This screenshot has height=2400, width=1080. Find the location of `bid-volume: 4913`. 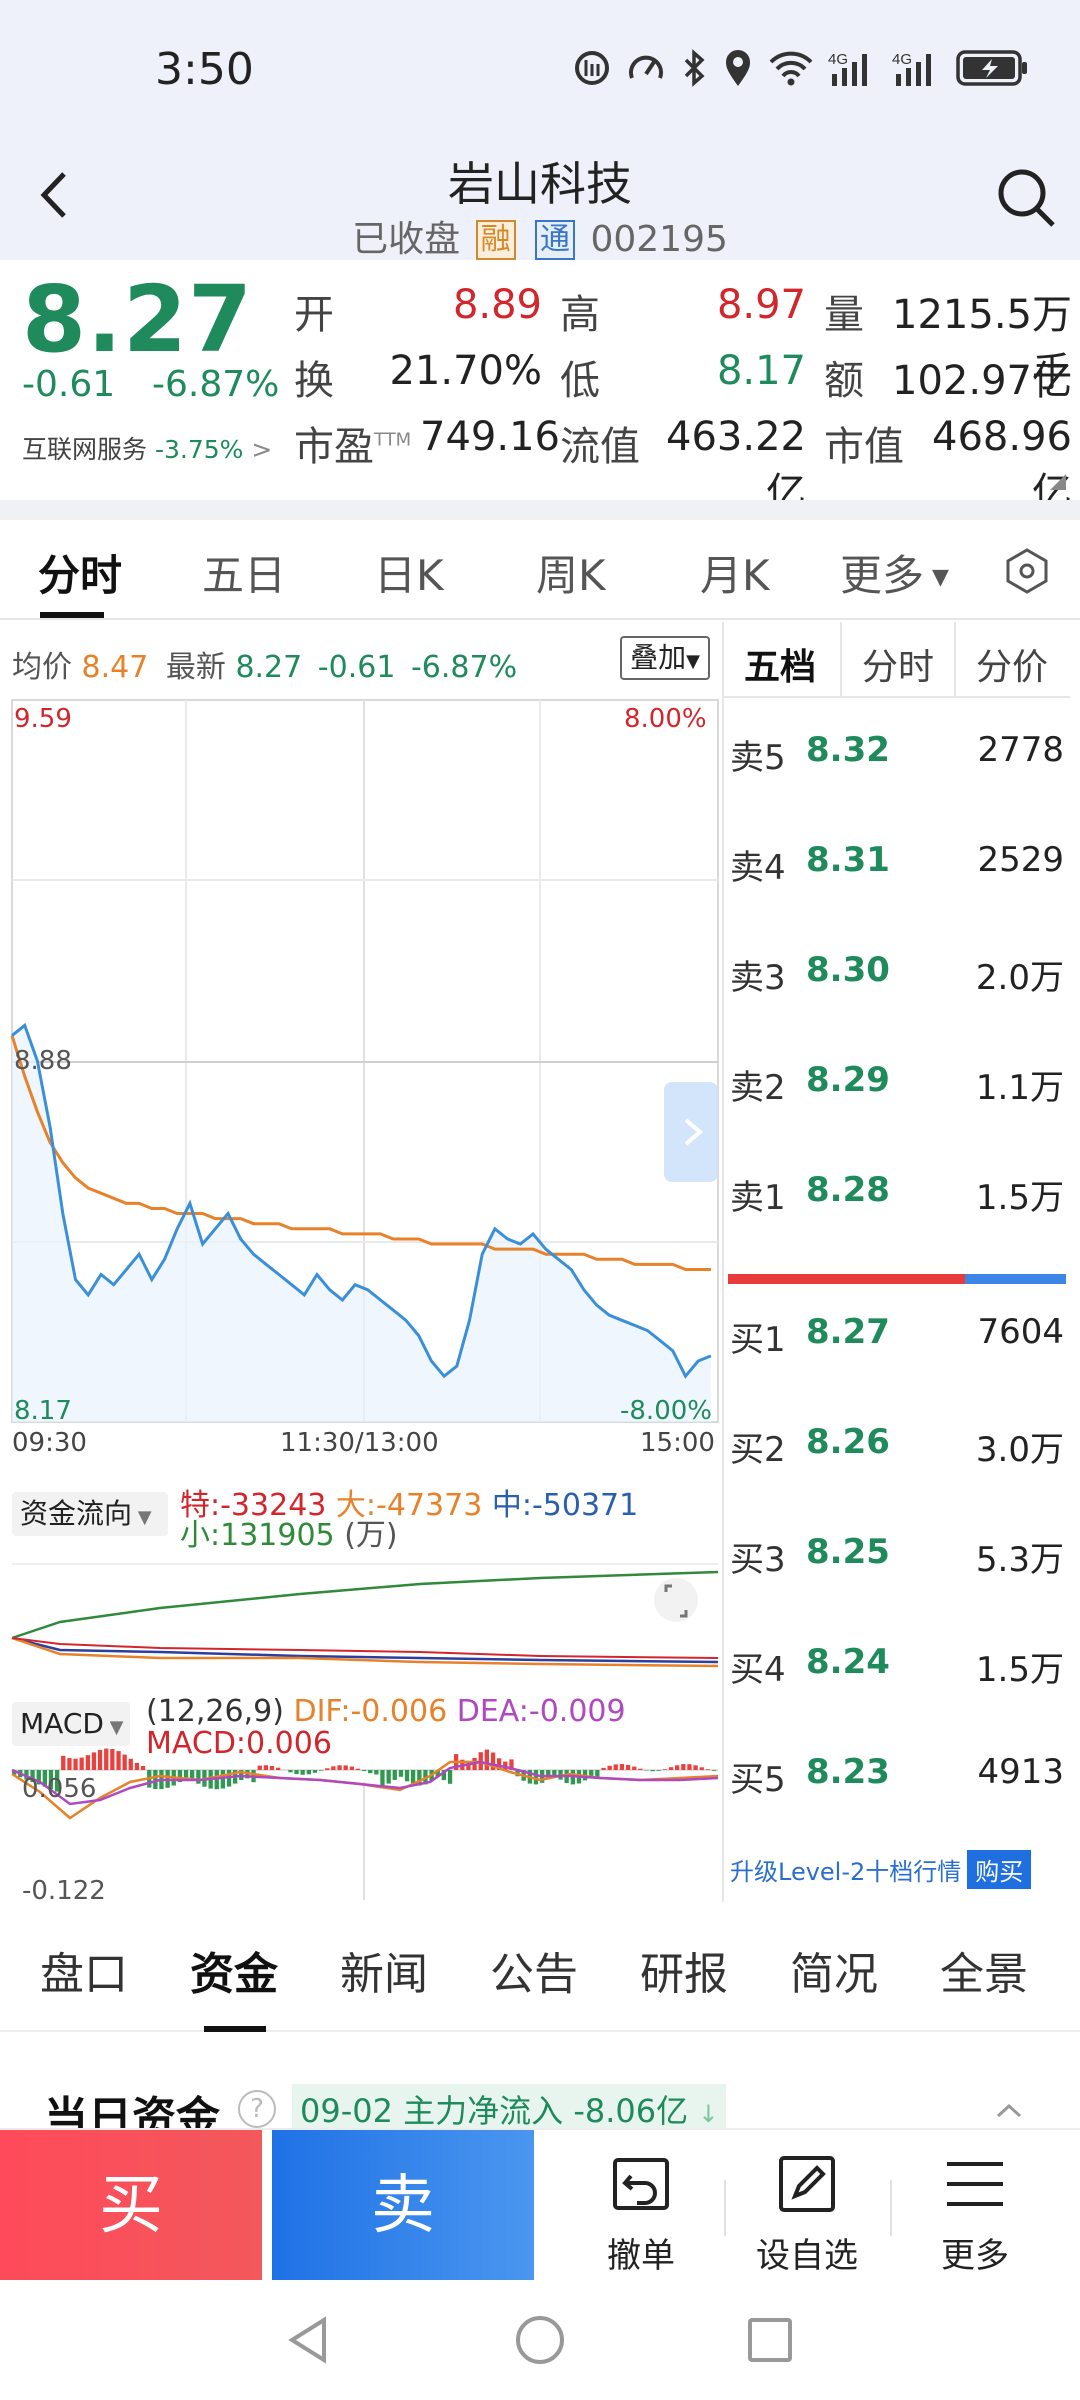

bid-volume: 4913 is located at coordinates (1020, 1772).